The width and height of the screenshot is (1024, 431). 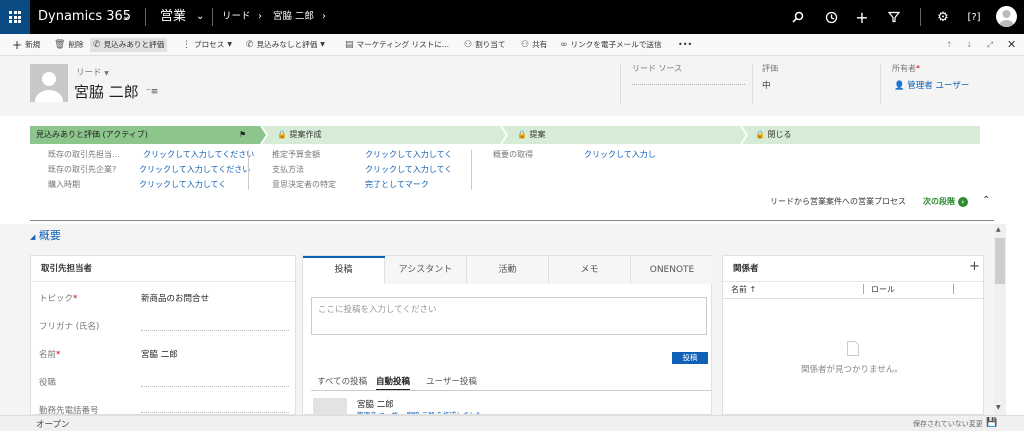 I want to click on plus-icon: +, so click(x=862, y=17).